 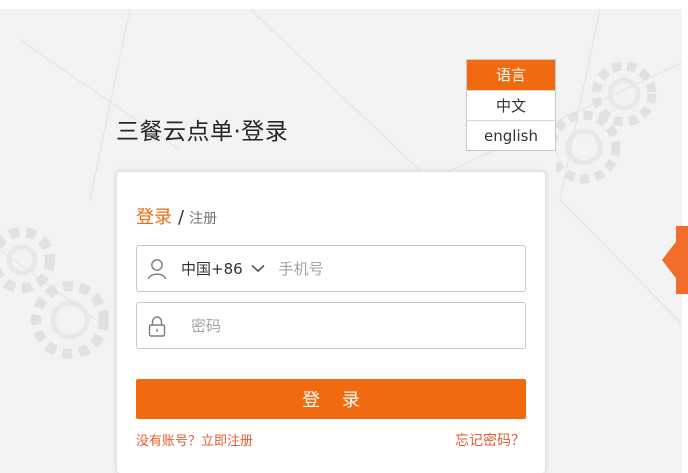 I want to click on language-option-chinese: 中文, so click(x=511, y=105).